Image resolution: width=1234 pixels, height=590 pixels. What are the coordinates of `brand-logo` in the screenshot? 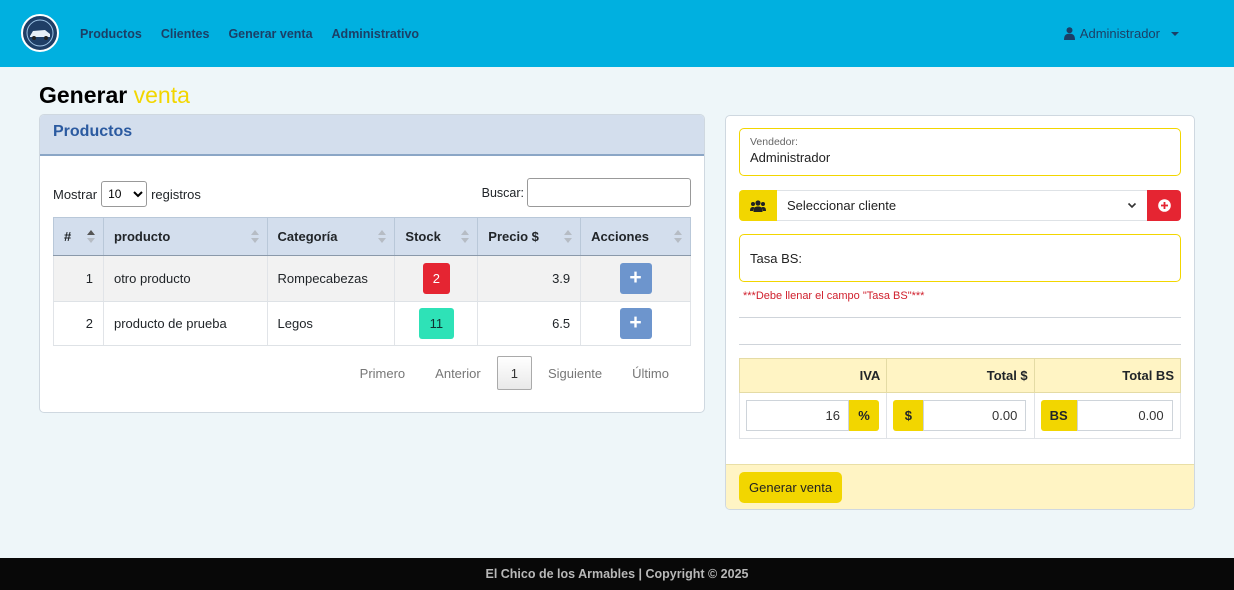 It's located at (40, 33).